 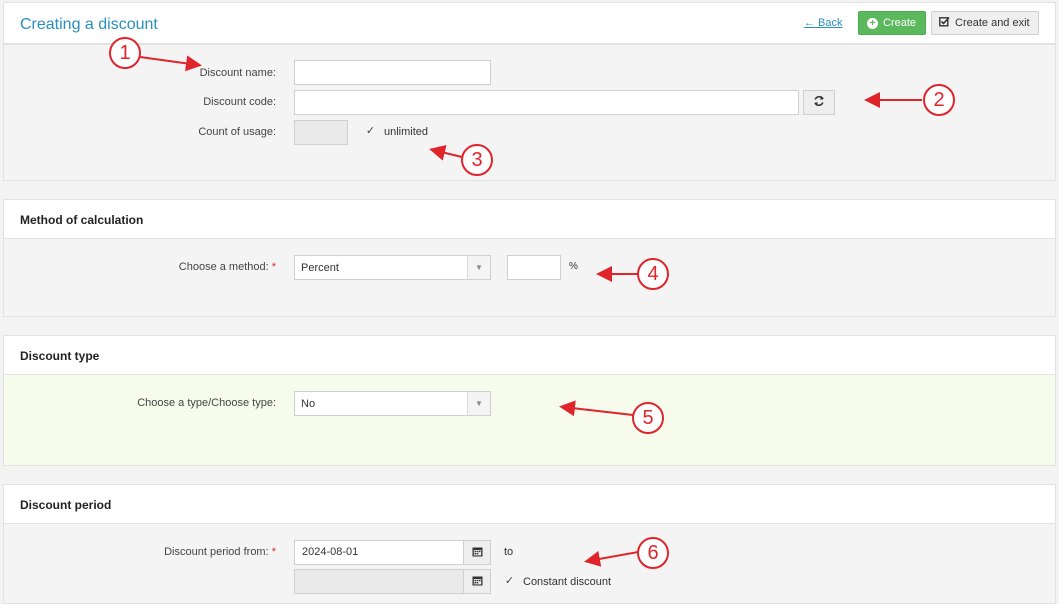 What do you see at coordinates (509, 581) in the screenshot?
I see `constant-discount-checkbox: ✓` at bounding box center [509, 581].